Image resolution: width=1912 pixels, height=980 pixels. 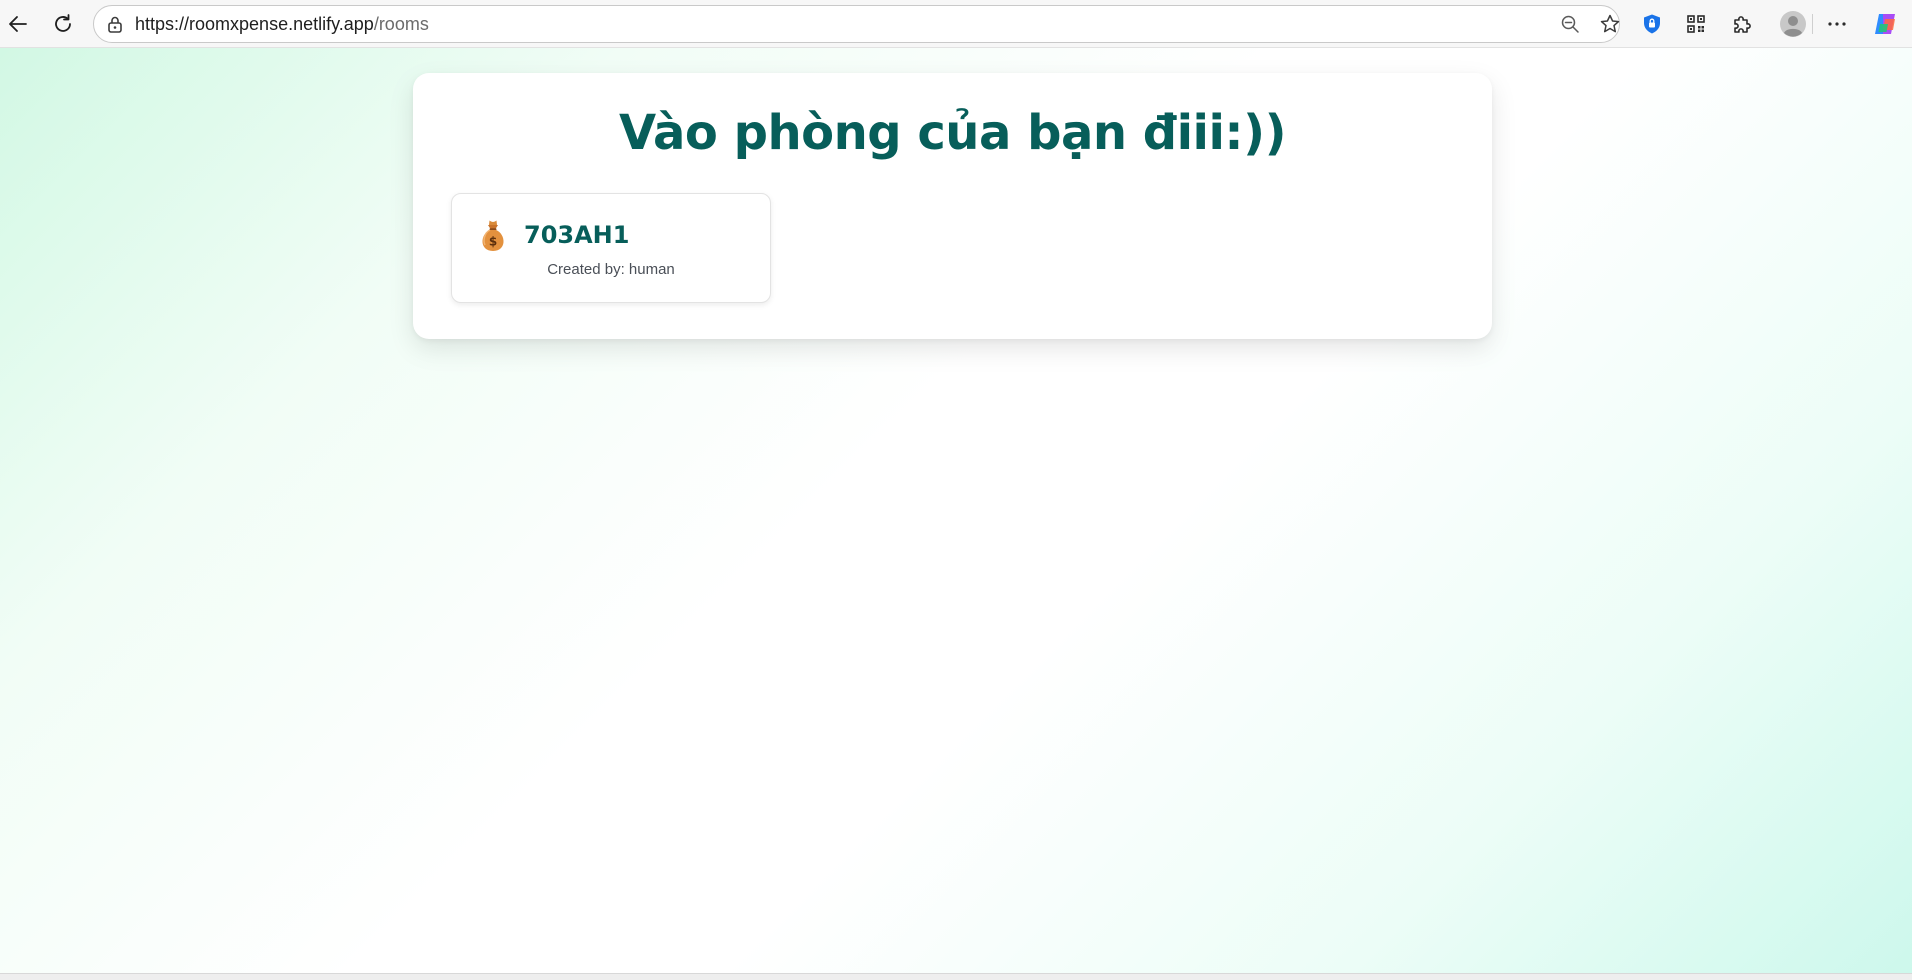 I want to click on qr-code-icon, so click(x=1696, y=24).